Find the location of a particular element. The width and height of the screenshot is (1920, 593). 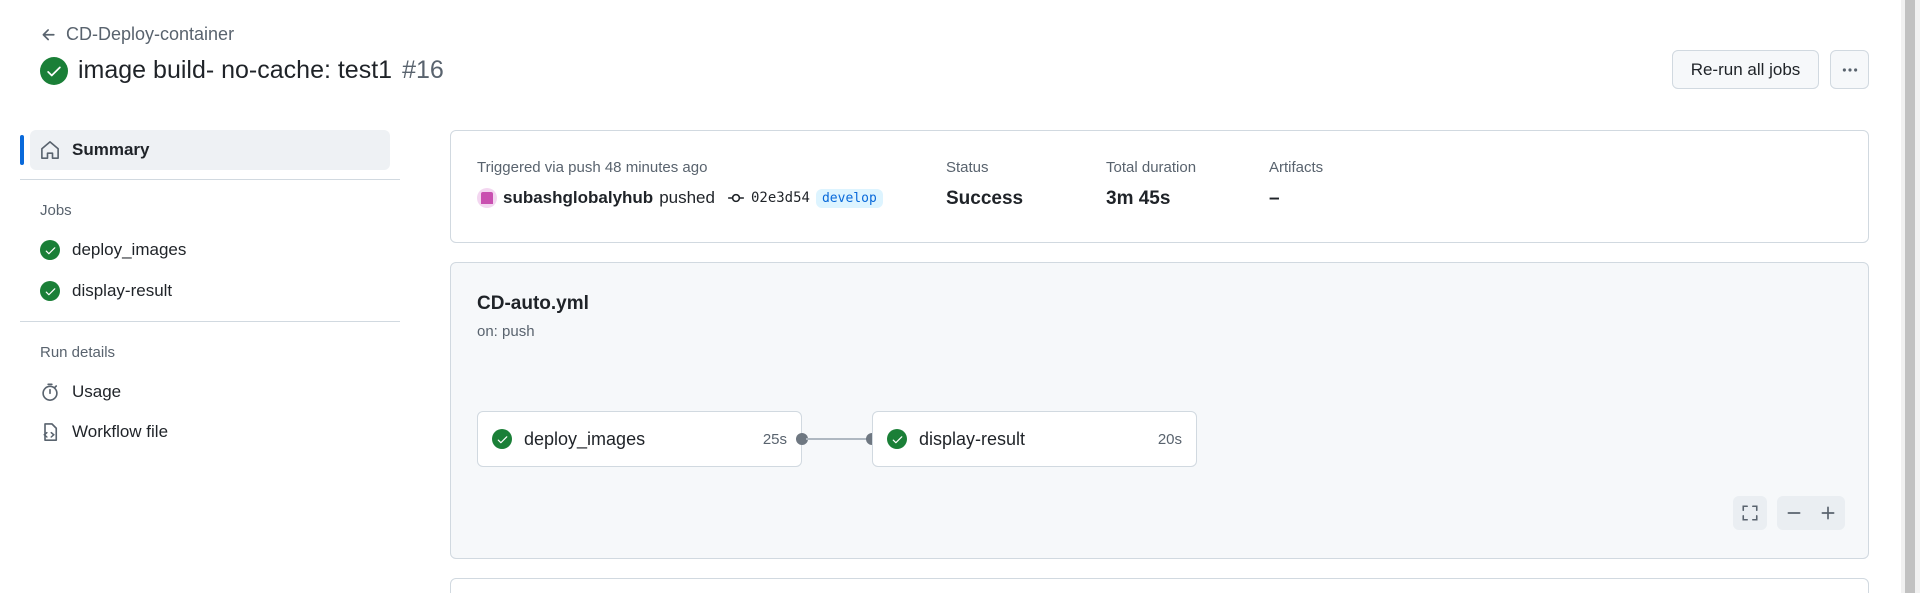

more-options-button is located at coordinates (1849, 69).